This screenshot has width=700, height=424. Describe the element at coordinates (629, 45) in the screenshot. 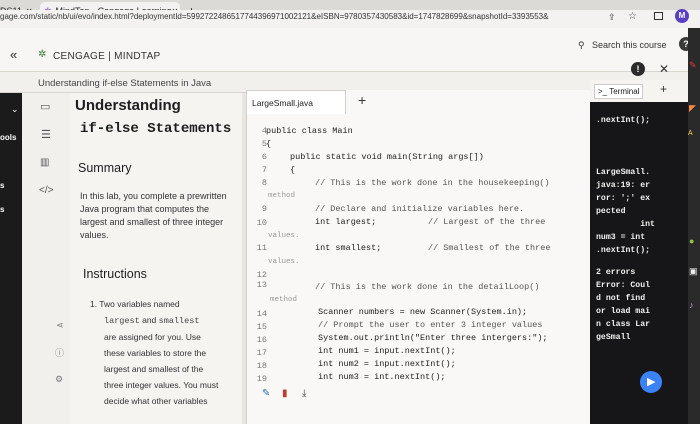

I see `search-course-link: Search this course` at that location.